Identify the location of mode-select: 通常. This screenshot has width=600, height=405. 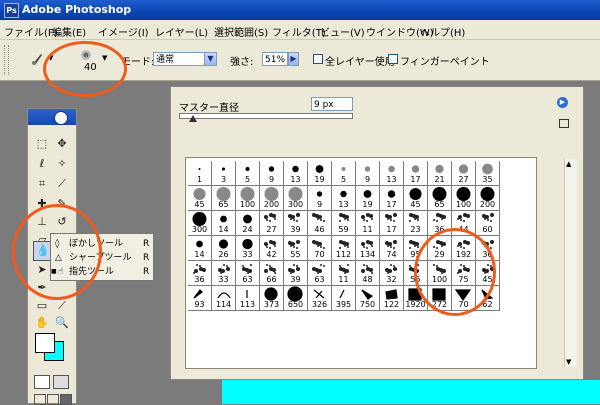
(179, 59).